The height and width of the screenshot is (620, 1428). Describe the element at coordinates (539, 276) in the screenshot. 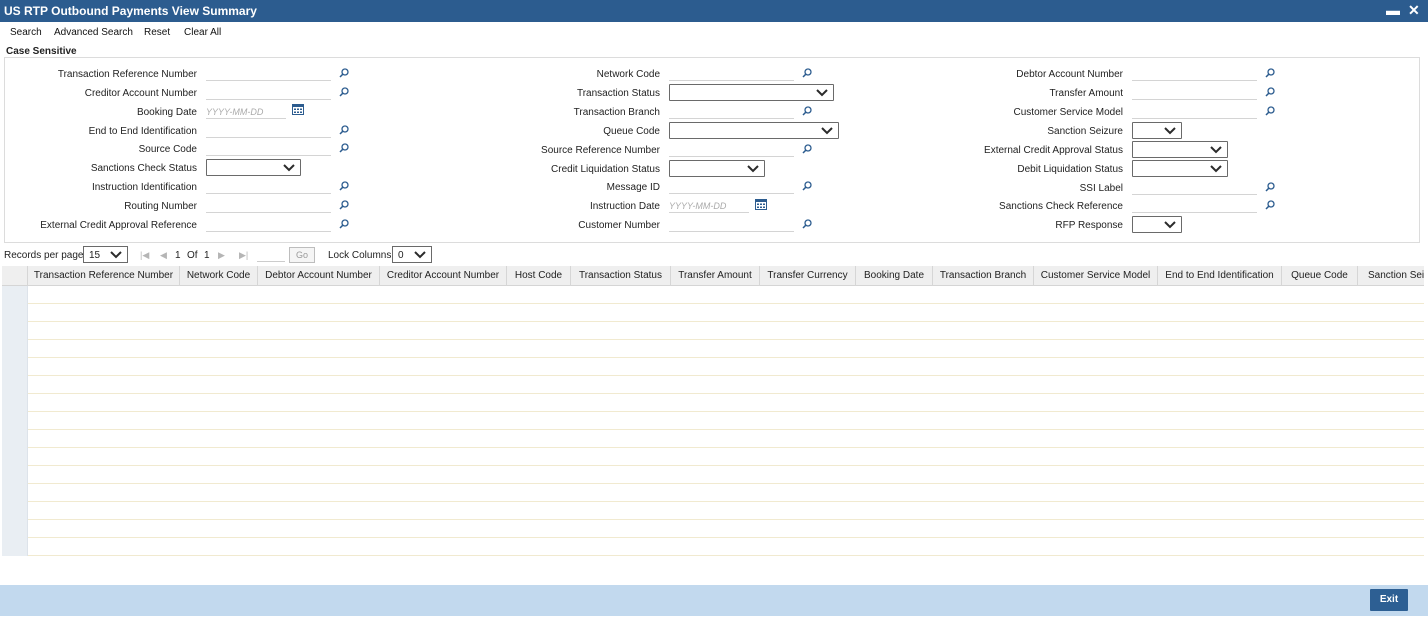

I see `column-header: Host Code` at that location.